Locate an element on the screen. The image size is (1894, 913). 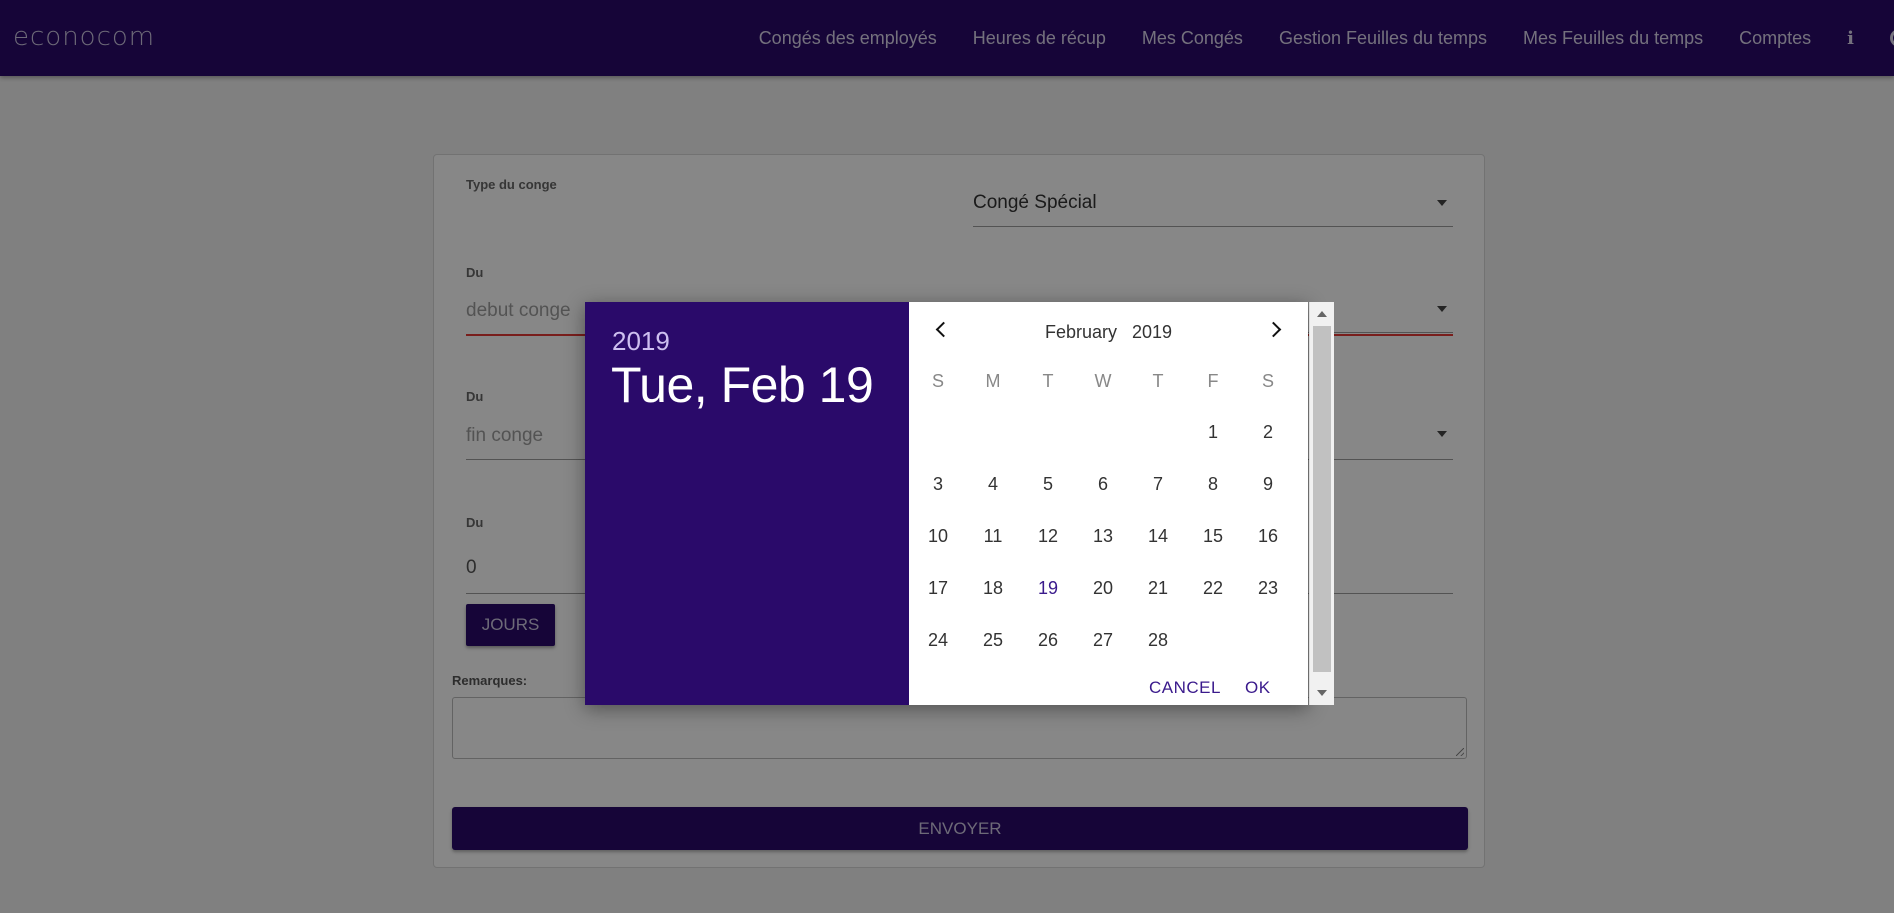
date-picker-actions: CANCEL OK is located at coordinates (1108, 688).